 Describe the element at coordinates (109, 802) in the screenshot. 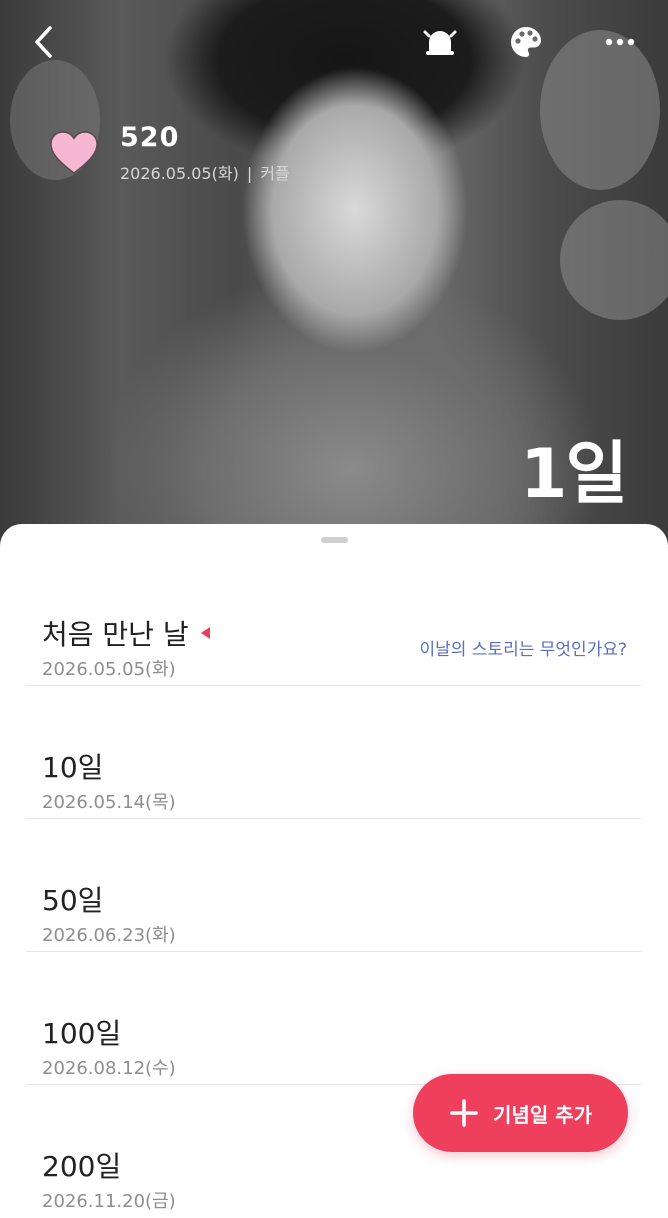

I see `anniversary-date: 2026.05.14(목)` at that location.